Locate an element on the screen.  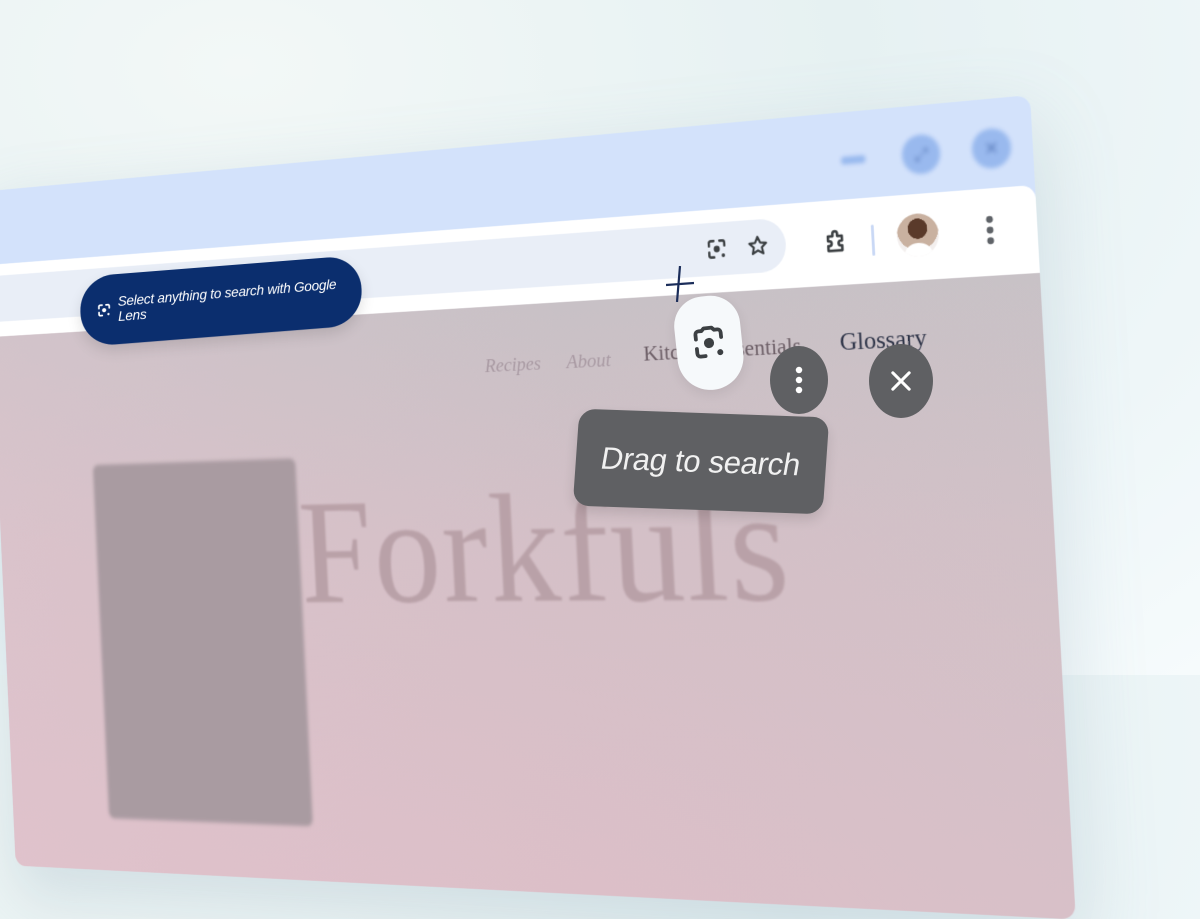
close-icon: ✕ is located at coordinates (991, 148).